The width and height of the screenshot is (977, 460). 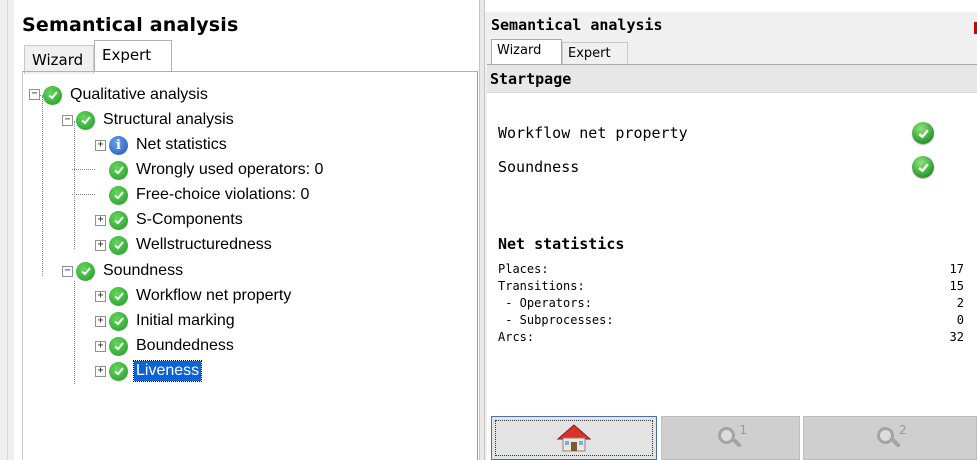 What do you see at coordinates (561, 244) in the screenshot?
I see `net-statistics-title: Net statistics` at bounding box center [561, 244].